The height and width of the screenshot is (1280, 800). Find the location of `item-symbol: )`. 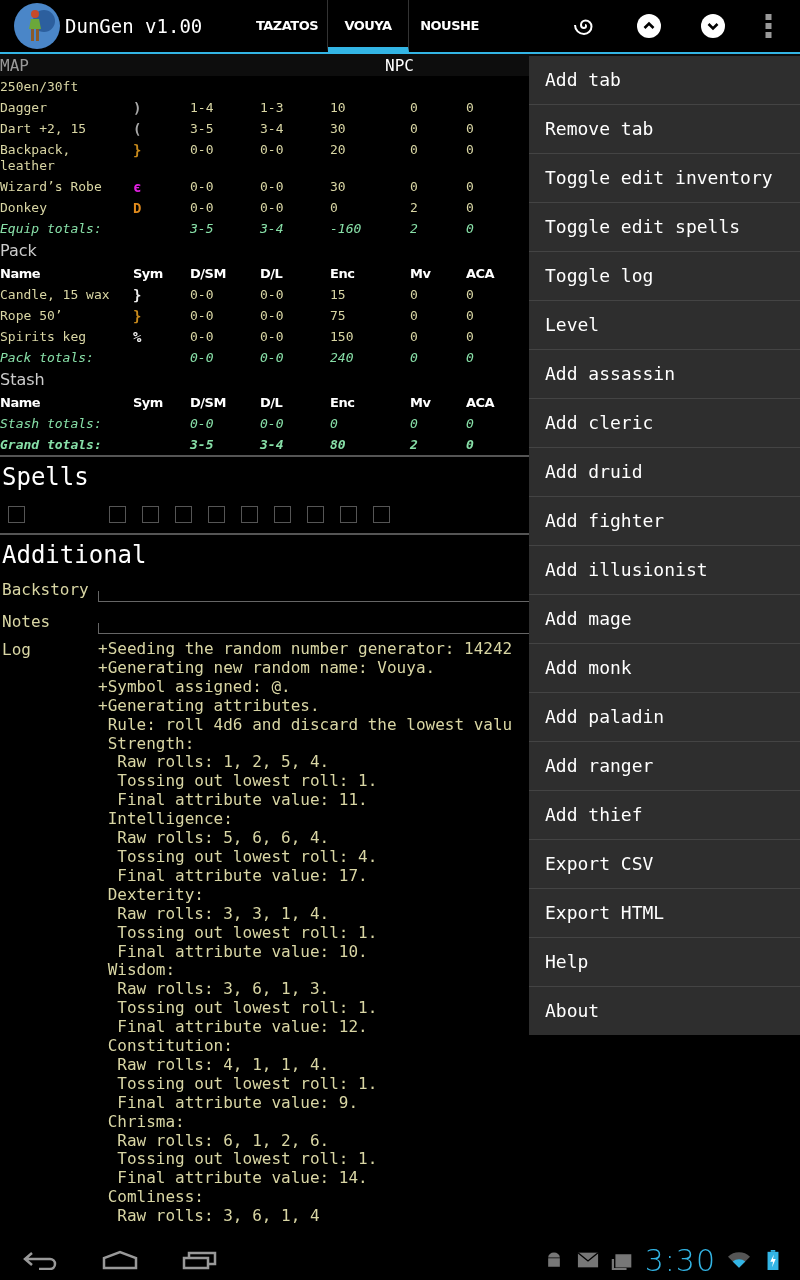

item-symbol: ) is located at coordinates (137, 108).